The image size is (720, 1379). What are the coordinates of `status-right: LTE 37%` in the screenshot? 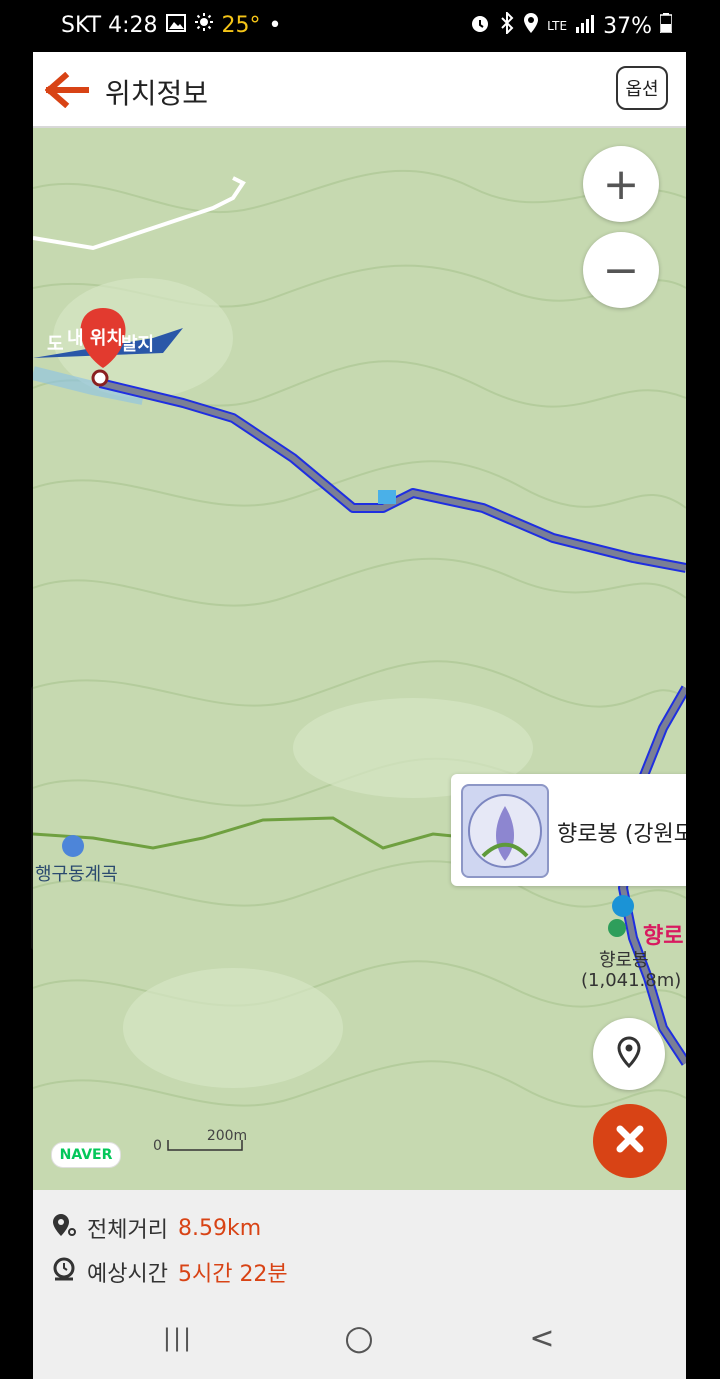 It's located at (571, 25).